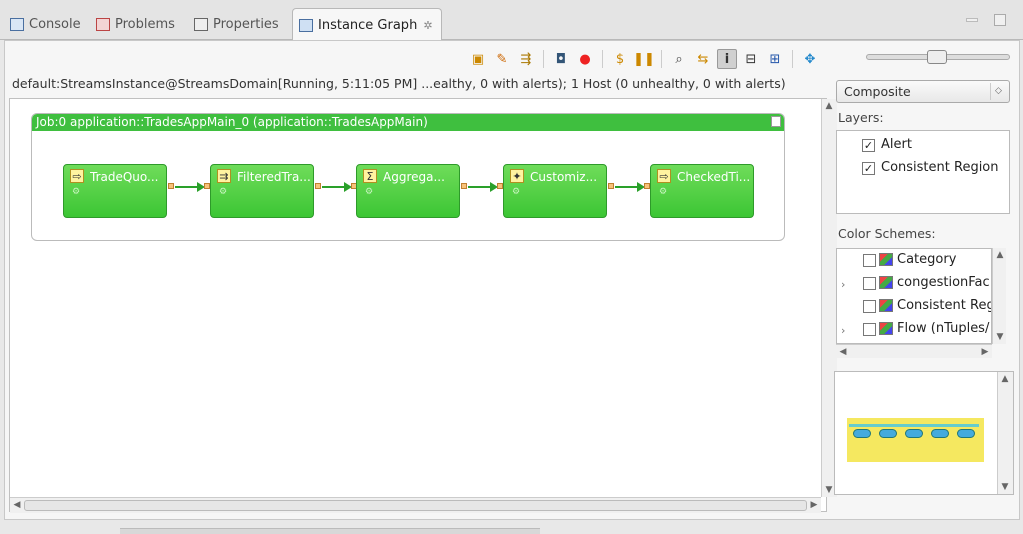  What do you see at coordinates (103, 24) in the screenshot?
I see `problems-icon` at bounding box center [103, 24].